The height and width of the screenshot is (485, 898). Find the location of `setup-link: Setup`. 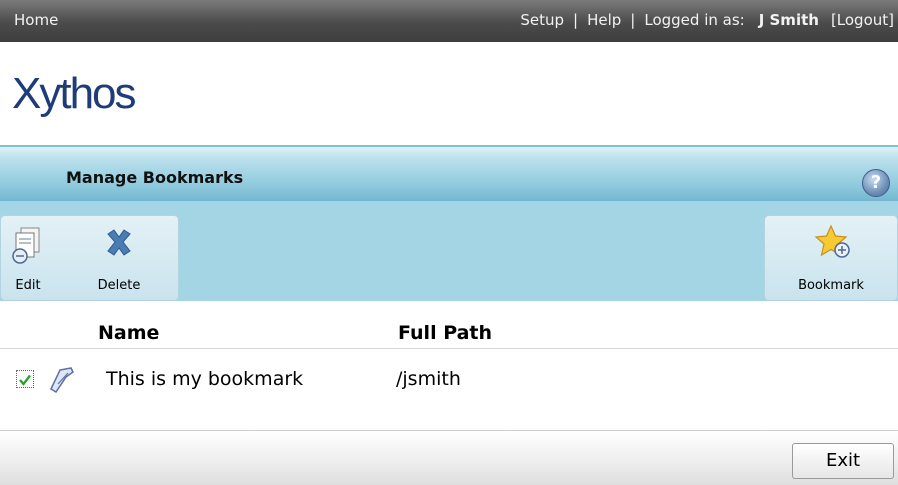

setup-link: Setup is located at coordinates (542, 20).